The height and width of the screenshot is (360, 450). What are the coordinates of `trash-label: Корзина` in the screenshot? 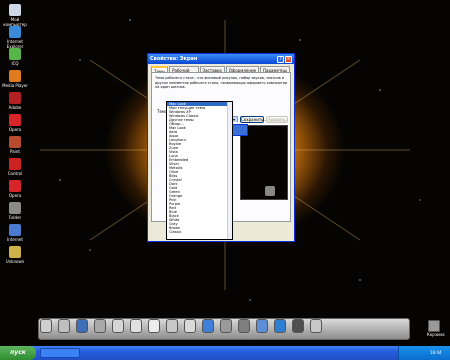 It's located at (436, 334).